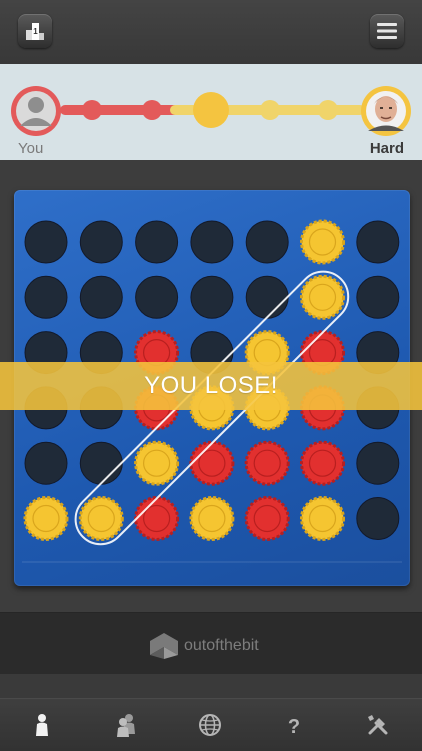 This screenshot has height=751, width=422. I want to click on settings-tools-icon, so click(378, 725).